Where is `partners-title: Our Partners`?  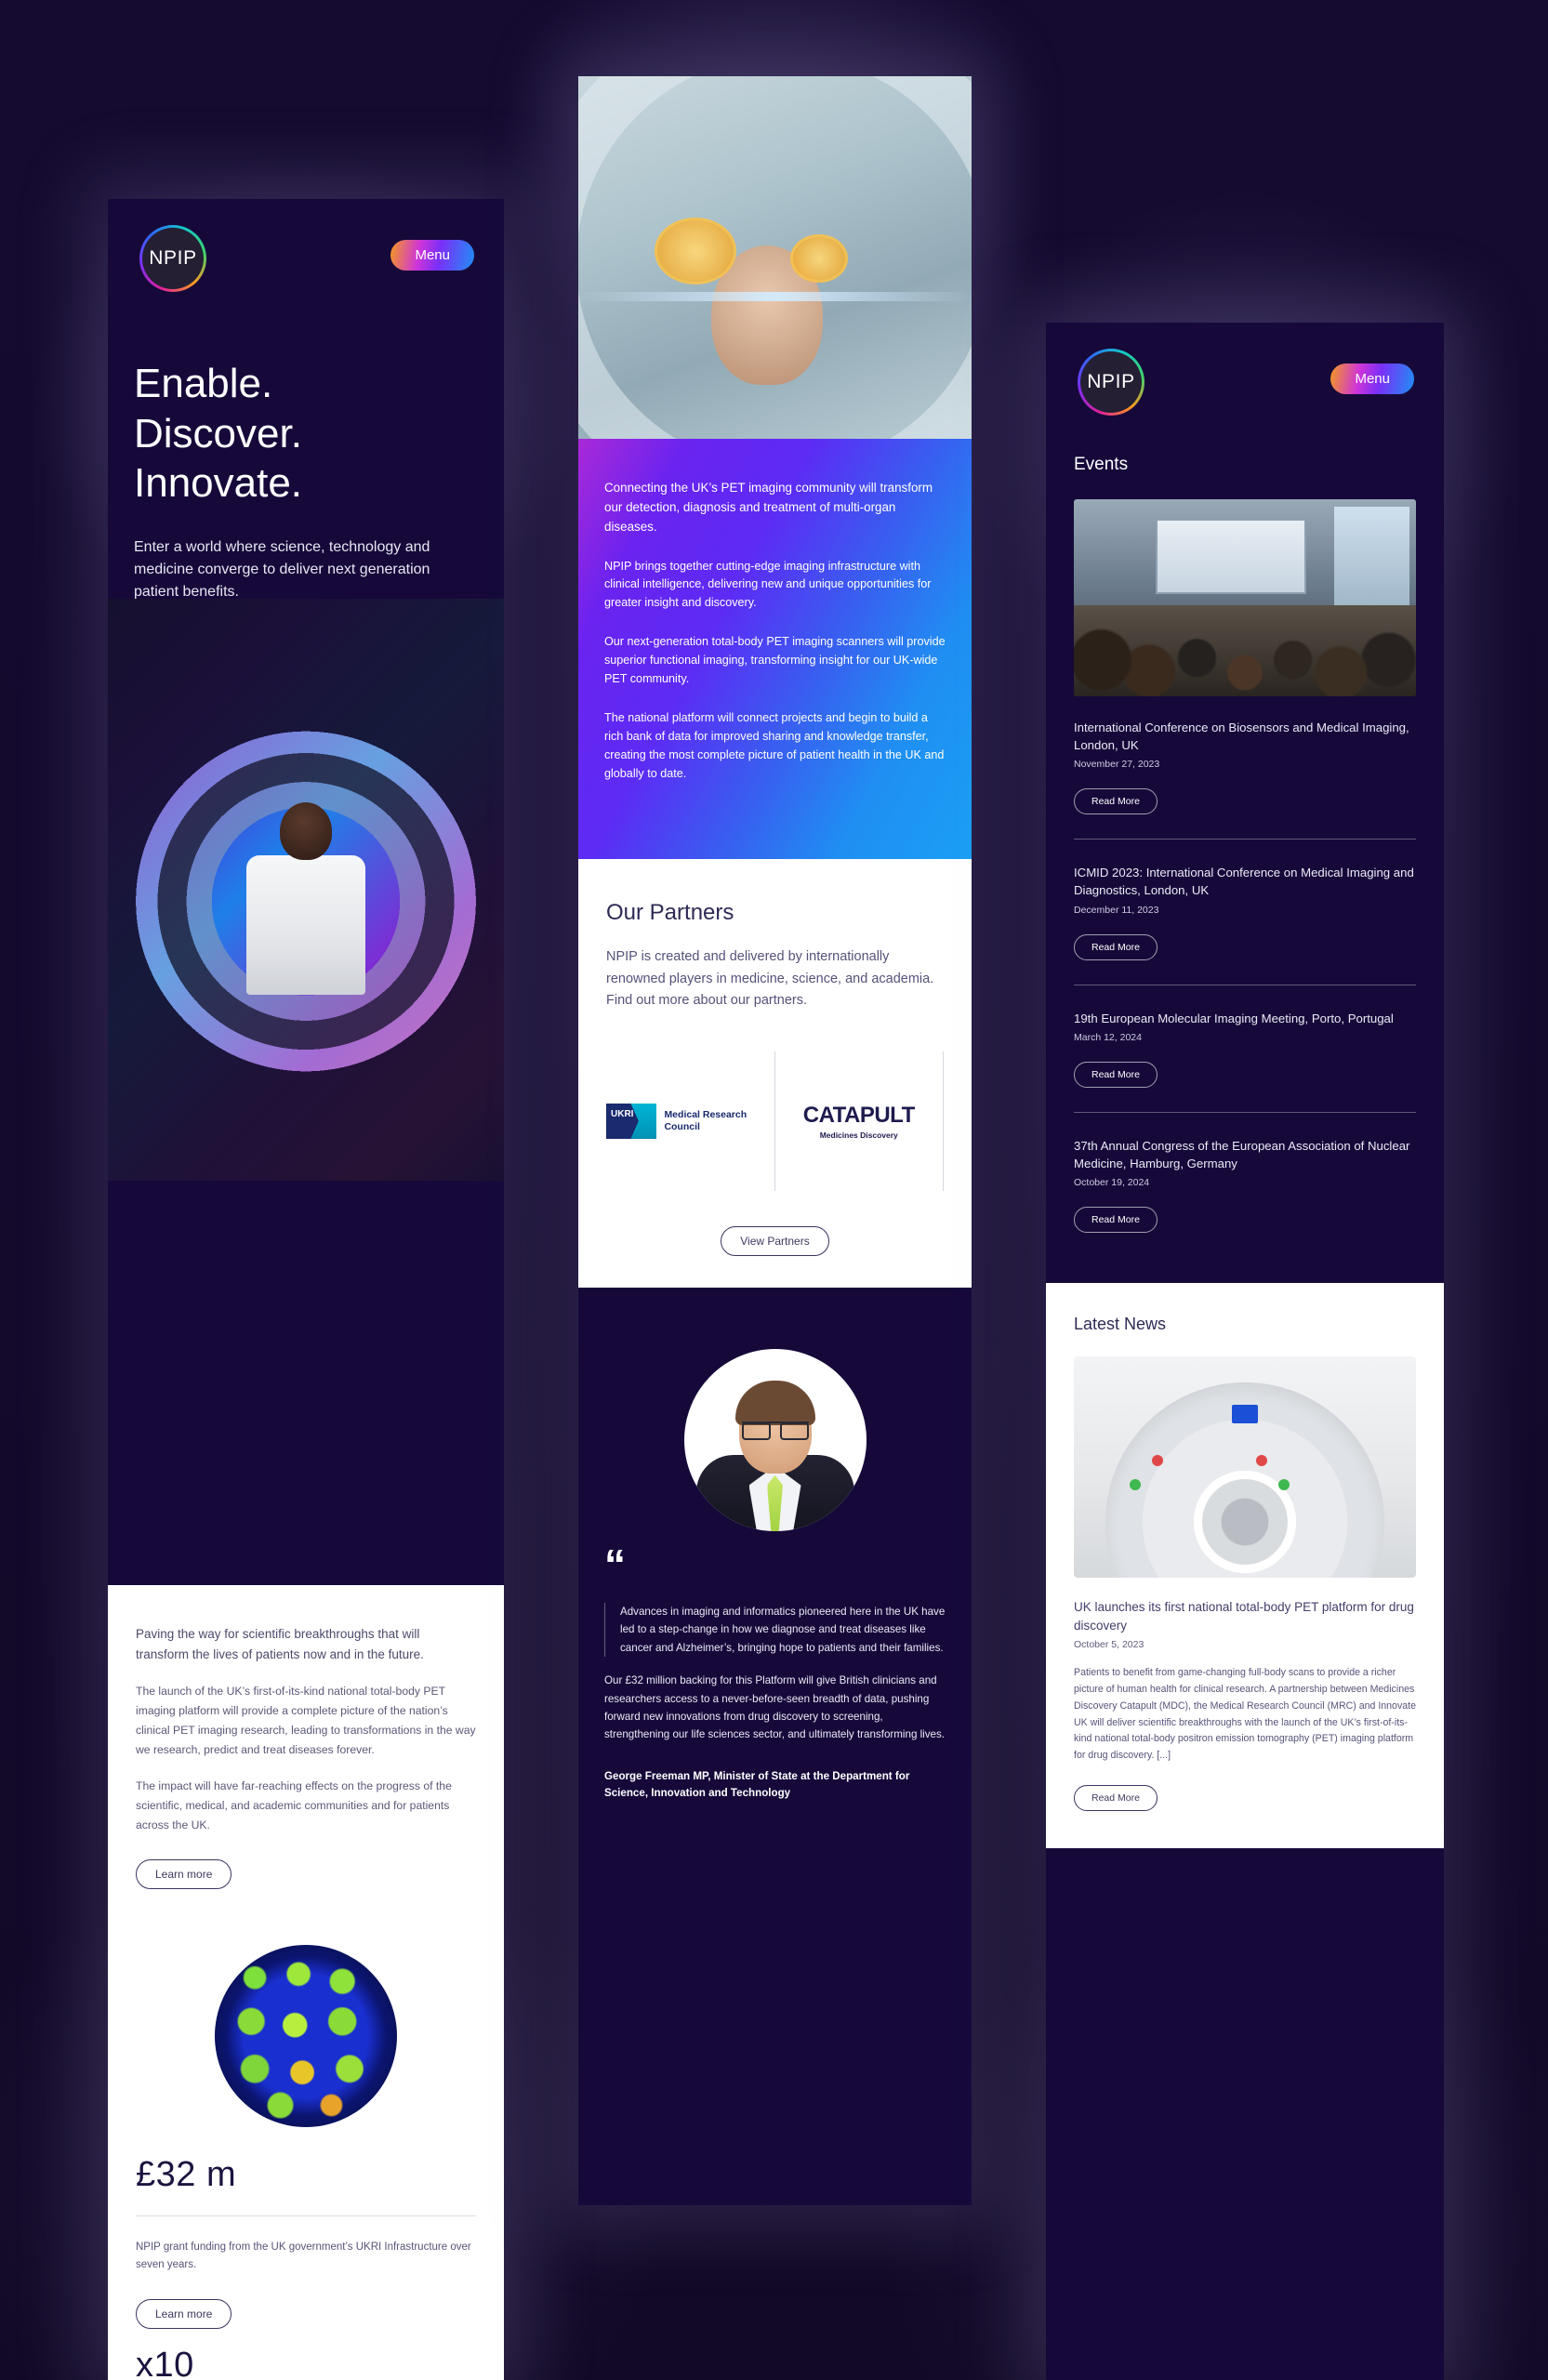
partners-title: Our Partners is located at coordinates (670, 913).